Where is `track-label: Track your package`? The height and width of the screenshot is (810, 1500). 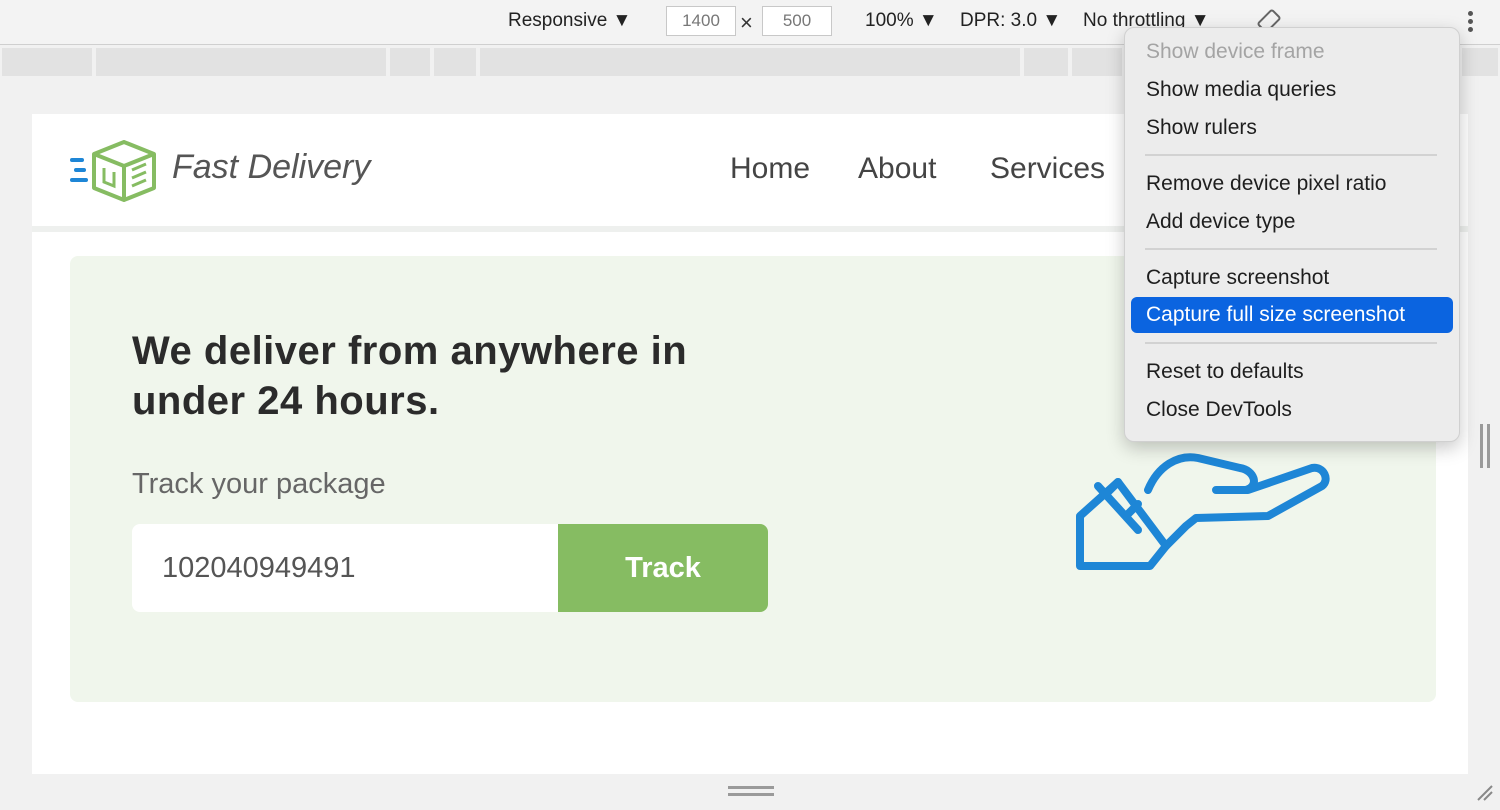
track-label: Track your package is located at coordinates (259, 484).